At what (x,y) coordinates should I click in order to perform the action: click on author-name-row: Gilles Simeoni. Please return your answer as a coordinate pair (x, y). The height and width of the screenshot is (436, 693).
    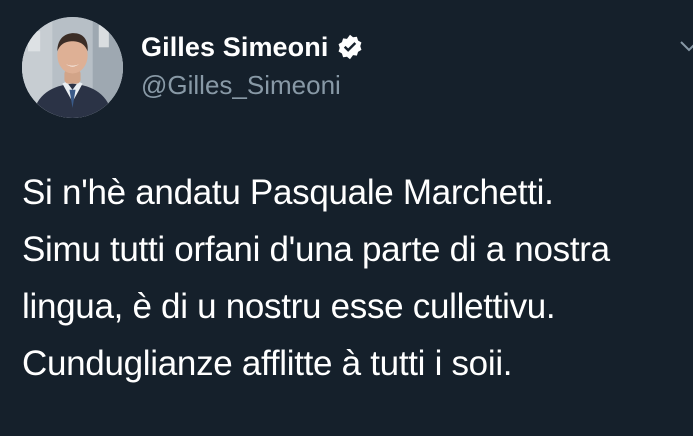
    Looking at the image, I should click on (252, 47).